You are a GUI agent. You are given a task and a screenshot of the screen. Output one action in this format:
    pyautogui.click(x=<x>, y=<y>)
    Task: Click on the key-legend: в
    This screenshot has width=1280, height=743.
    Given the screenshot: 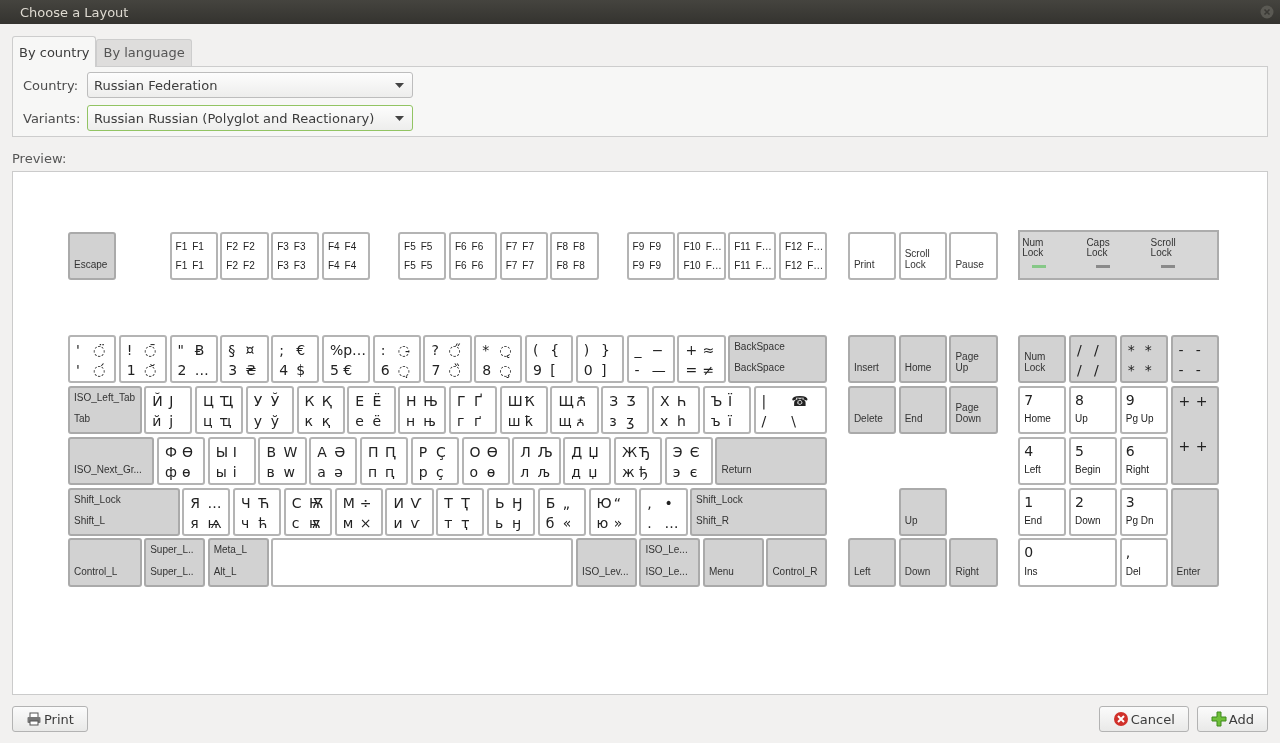 What is the action you would take?
    pyautogui.click(x=270, y=471)
    